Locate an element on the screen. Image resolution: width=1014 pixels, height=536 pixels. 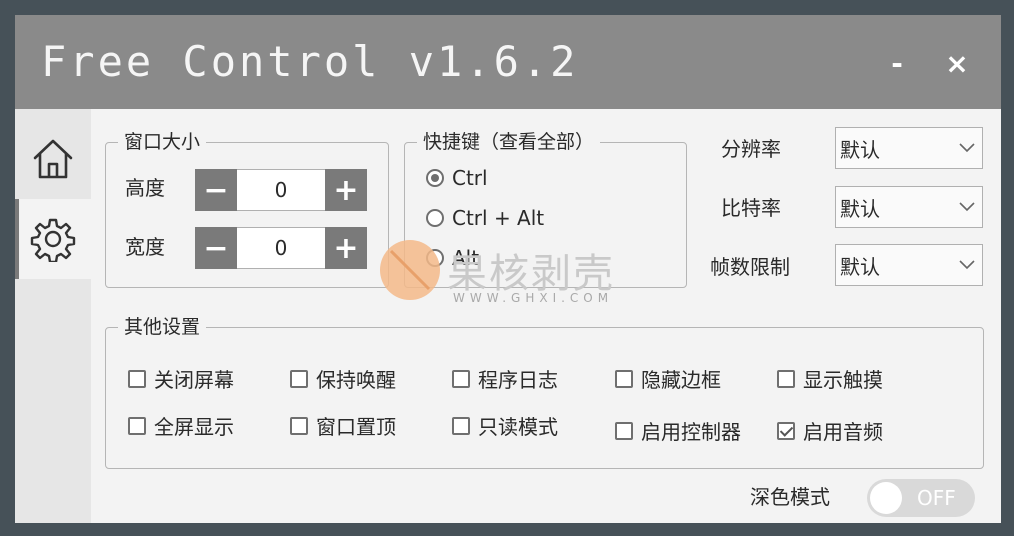
checkbox-keep-awake: 保持唤醒 is located at coordinates (343, 378).